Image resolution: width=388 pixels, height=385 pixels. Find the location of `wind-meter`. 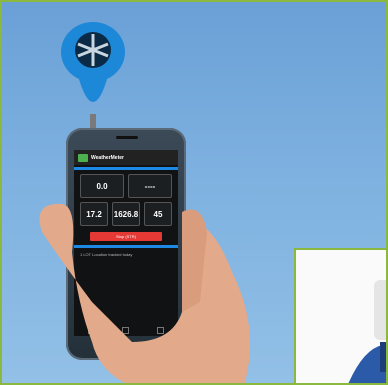

wind-meter is located at coordinates (93, 75).